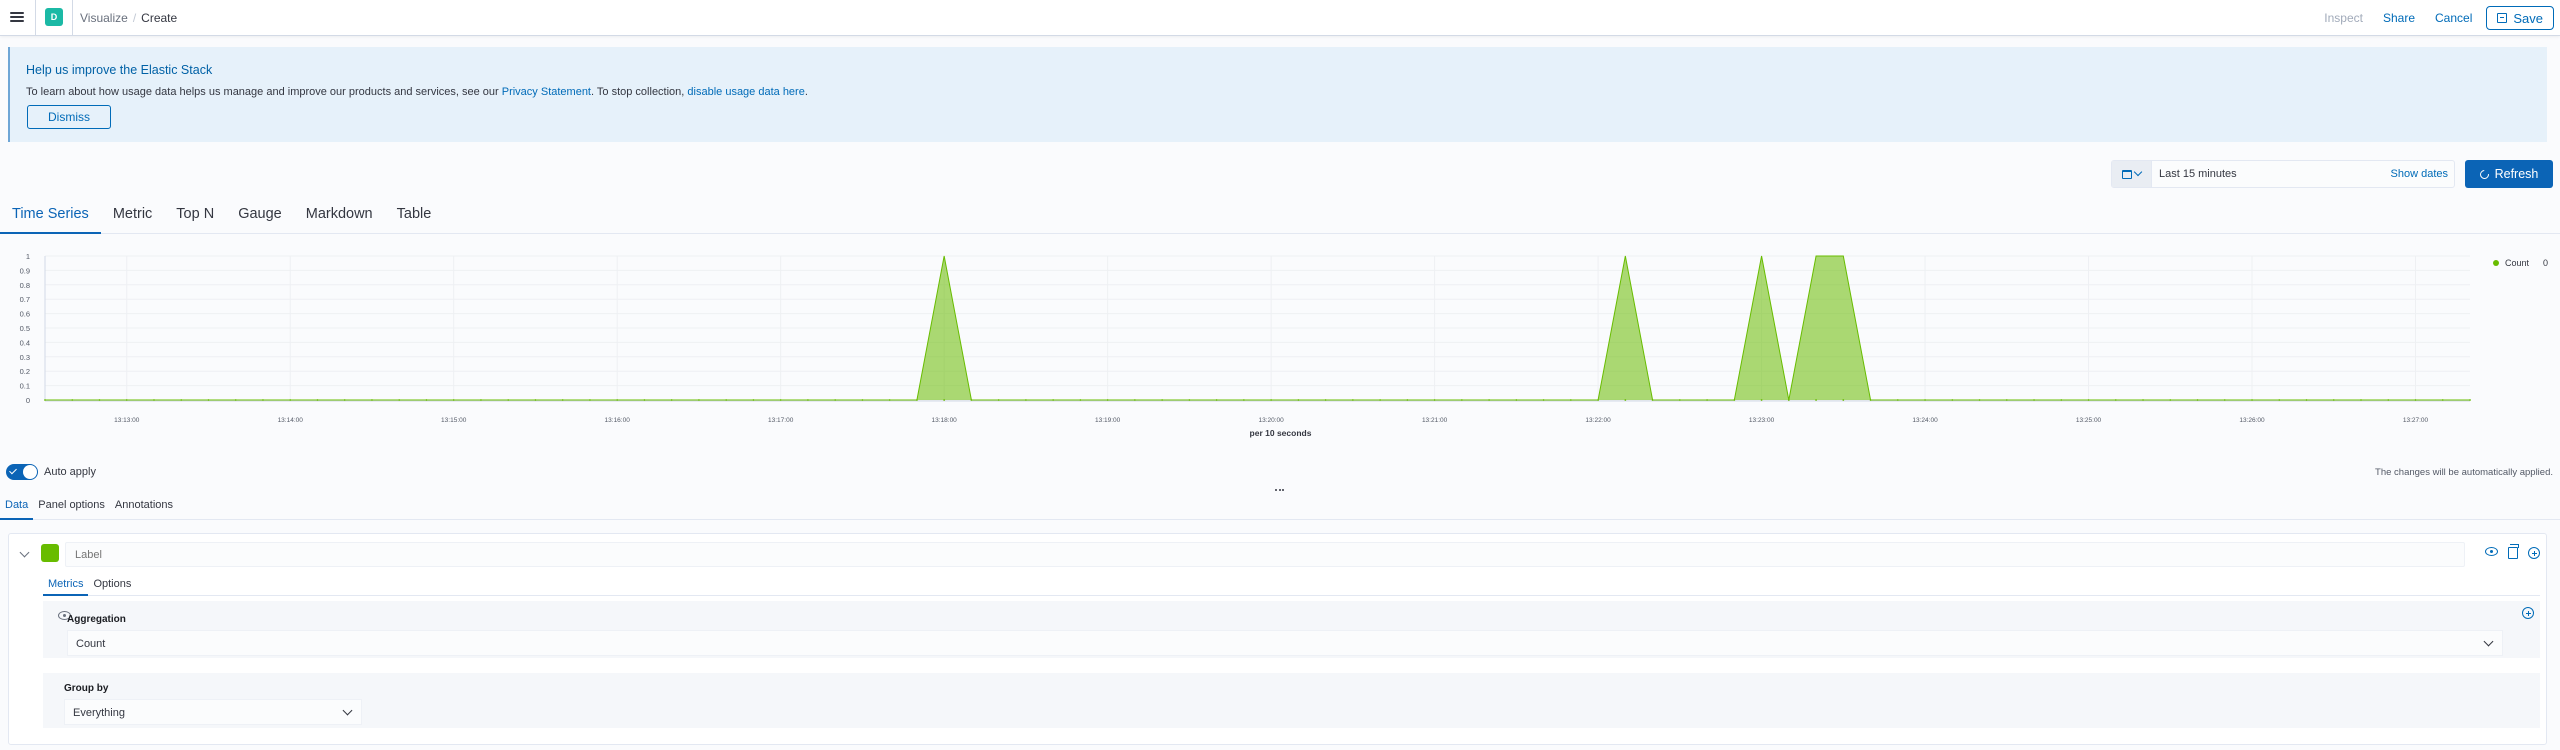  What do you see at coordinates (213, 712) in the screenshot?
I see `group-by-select: Everything` at bounding box center [213, 712].